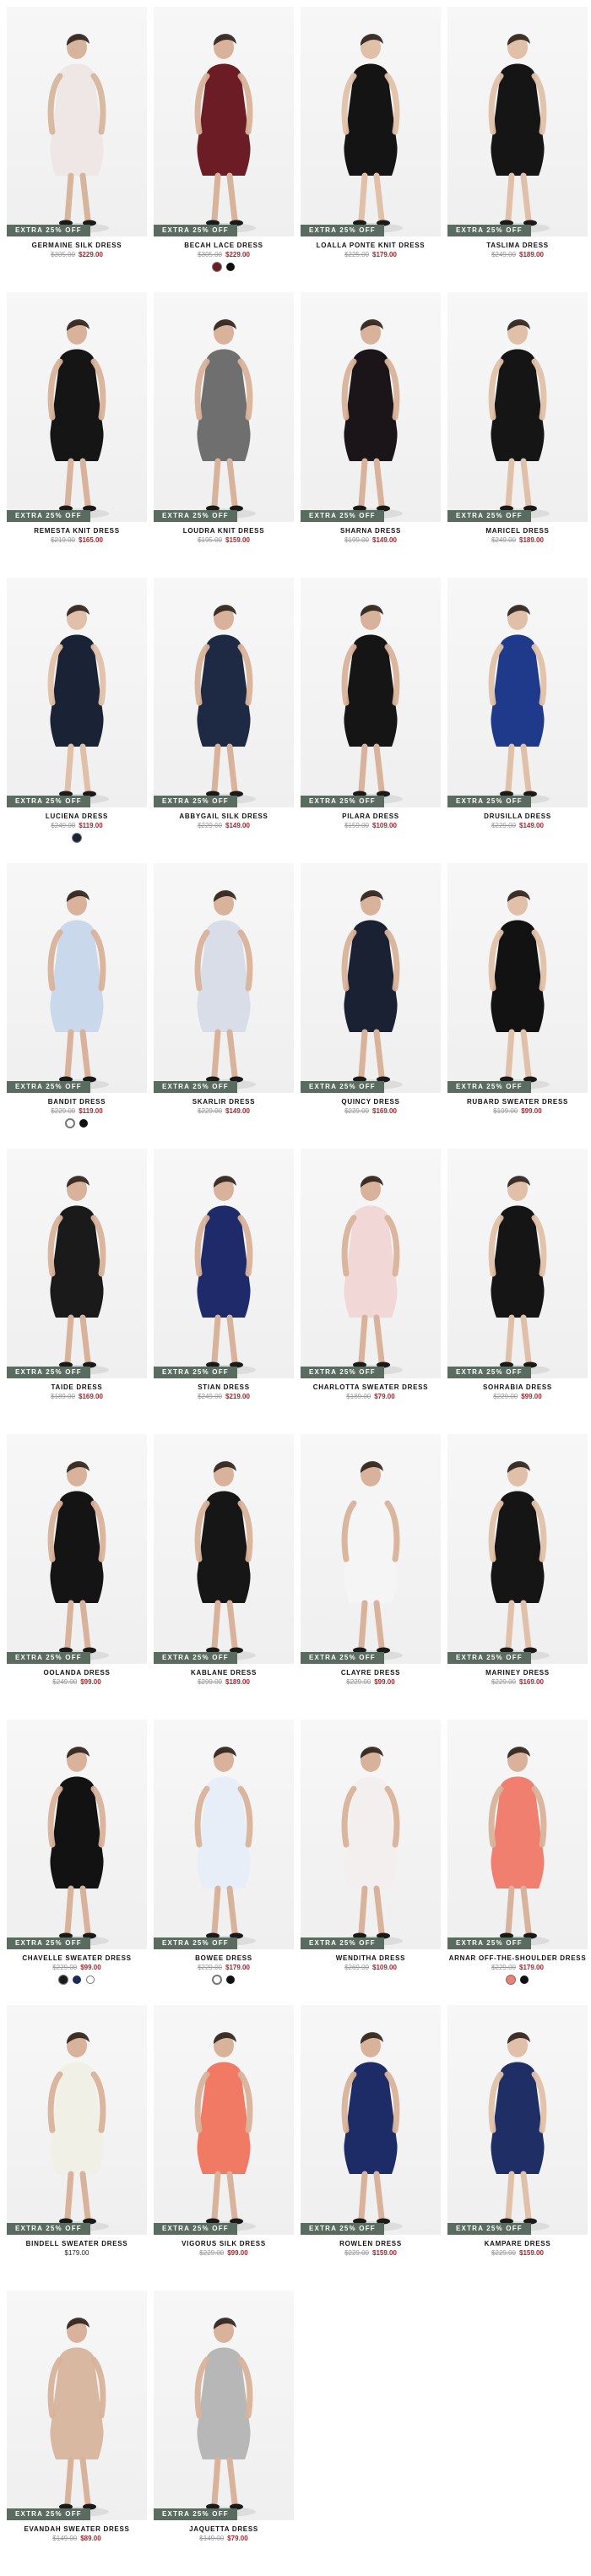 The width and height of the screenshot is (591, 2576). I want to click on product-name: SHARNA DRESS, so click(371, 531).